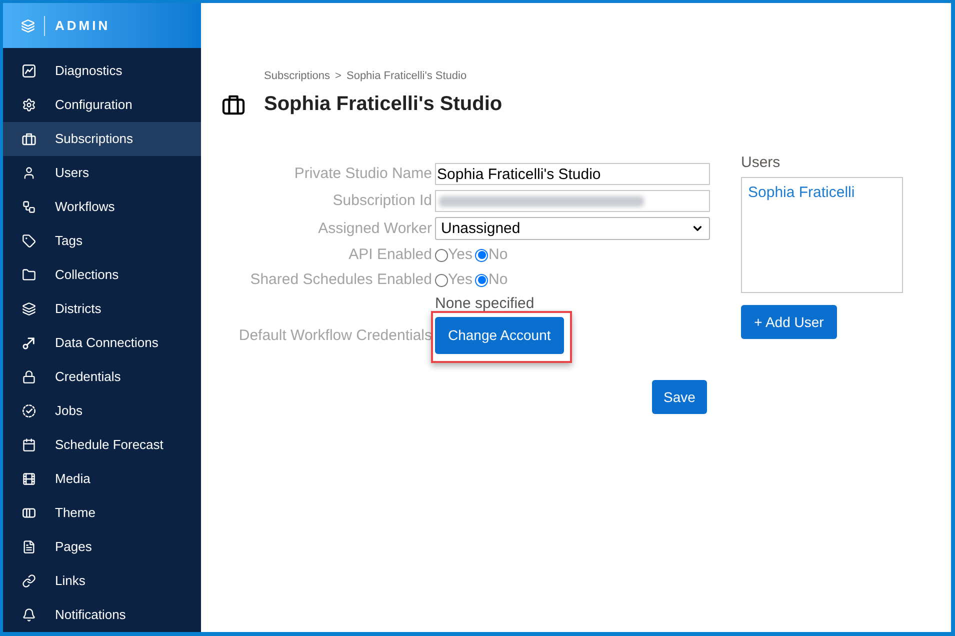 The width and height of the screenshot is (955, 636). I want to click on calendar-icon, so click(29, 445).